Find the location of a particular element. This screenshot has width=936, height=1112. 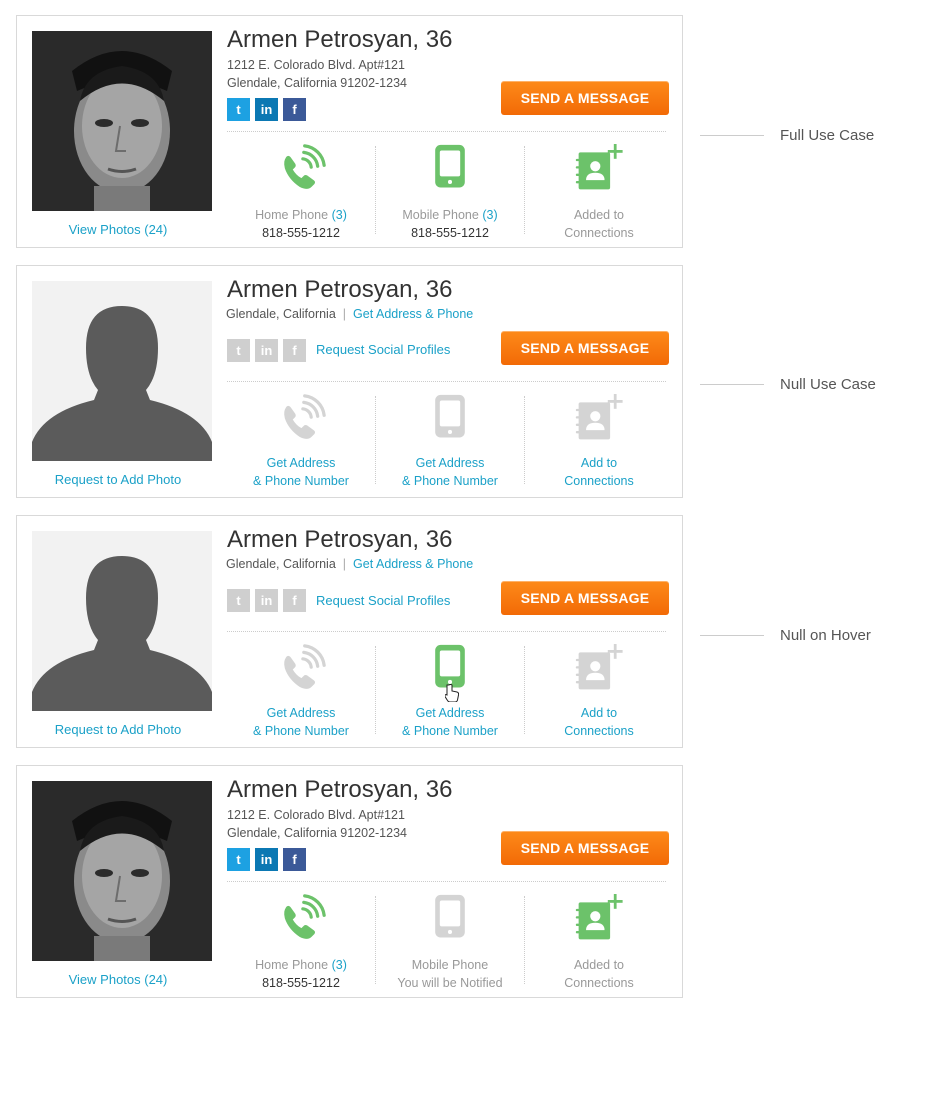

mobile-phone-block: Get Address & Phone Number is located at coordinates (450, 441).